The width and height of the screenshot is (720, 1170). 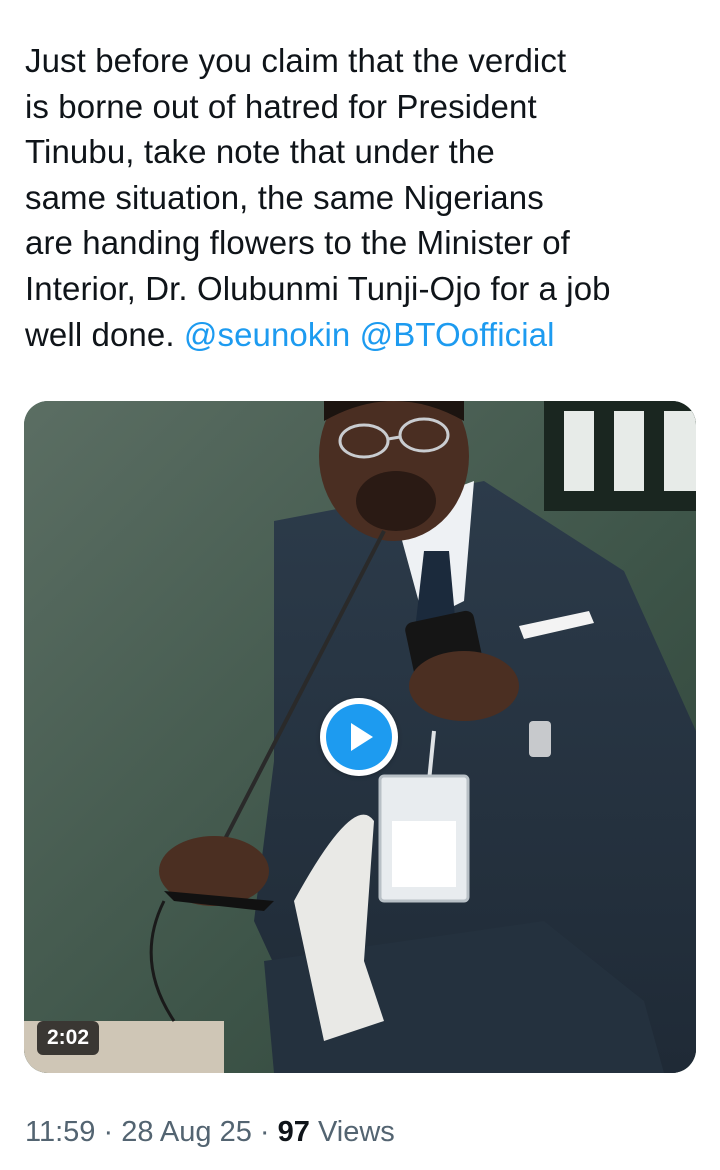 What do you see at coordinates (296, 60) in the screenshot?
I see `tweet-text-line: Just before you claim that the verdict` at bounding box center [296, 60].